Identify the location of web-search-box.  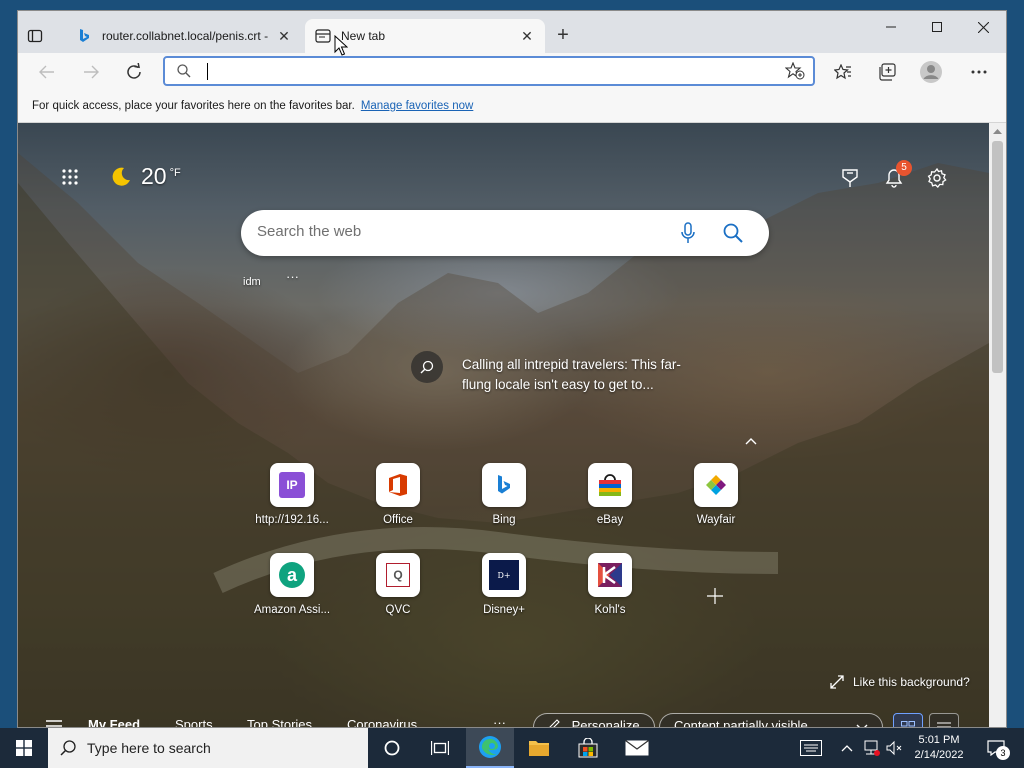
(505, 233).